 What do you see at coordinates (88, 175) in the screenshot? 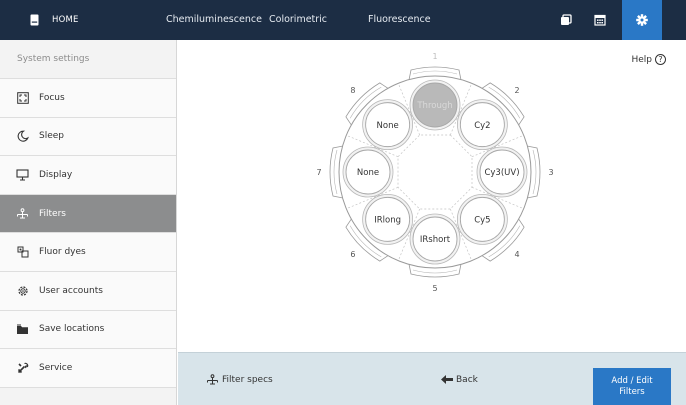
I see `sidebar-item-display: Display` at bounding box center [88, 175].